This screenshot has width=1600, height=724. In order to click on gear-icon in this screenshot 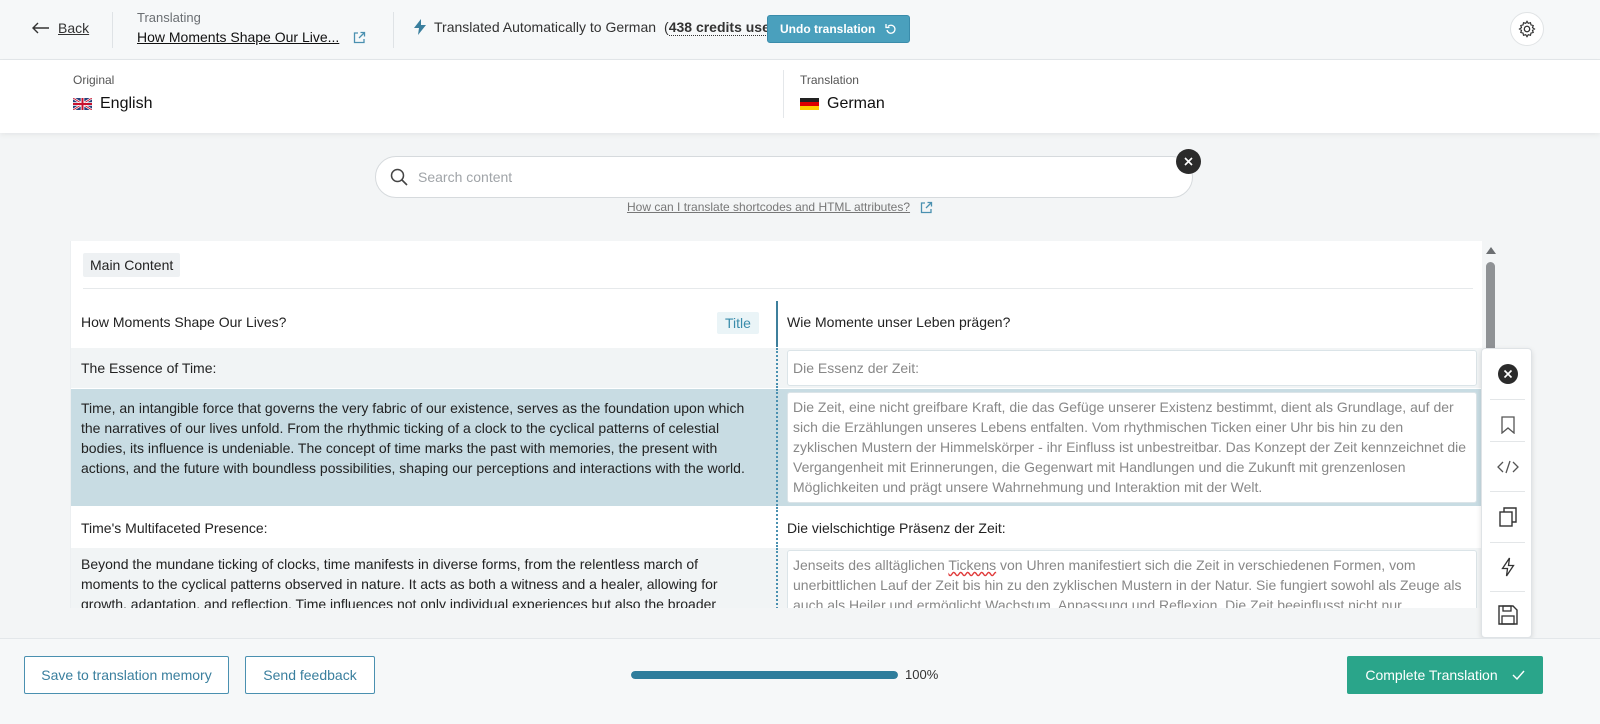, I will do `click(1527, 29)`.